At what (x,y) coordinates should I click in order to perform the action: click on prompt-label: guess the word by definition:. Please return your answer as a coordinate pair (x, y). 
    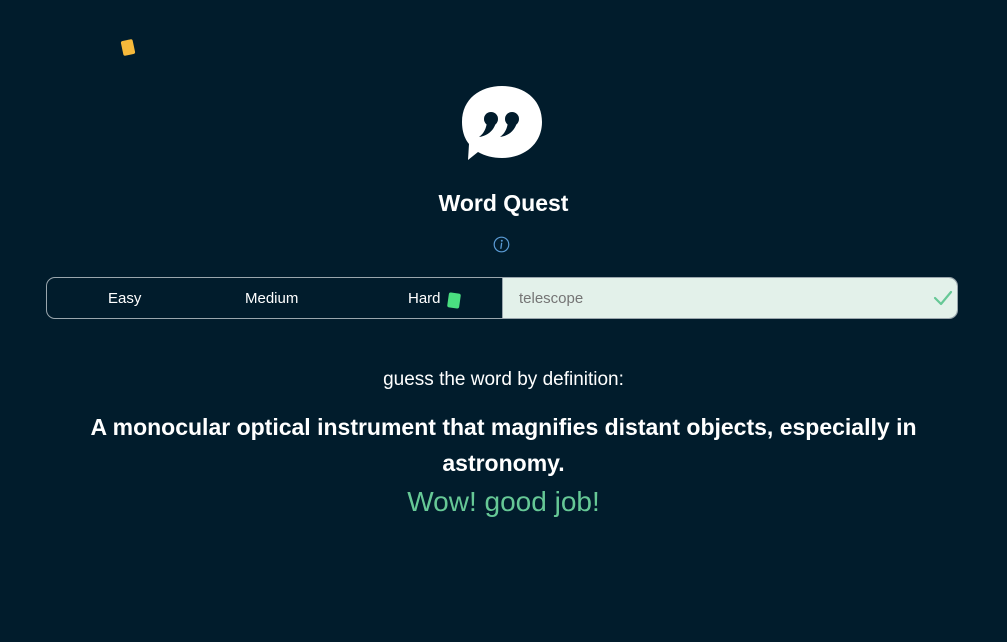
    Looking at the image, I should click on (503, 379).